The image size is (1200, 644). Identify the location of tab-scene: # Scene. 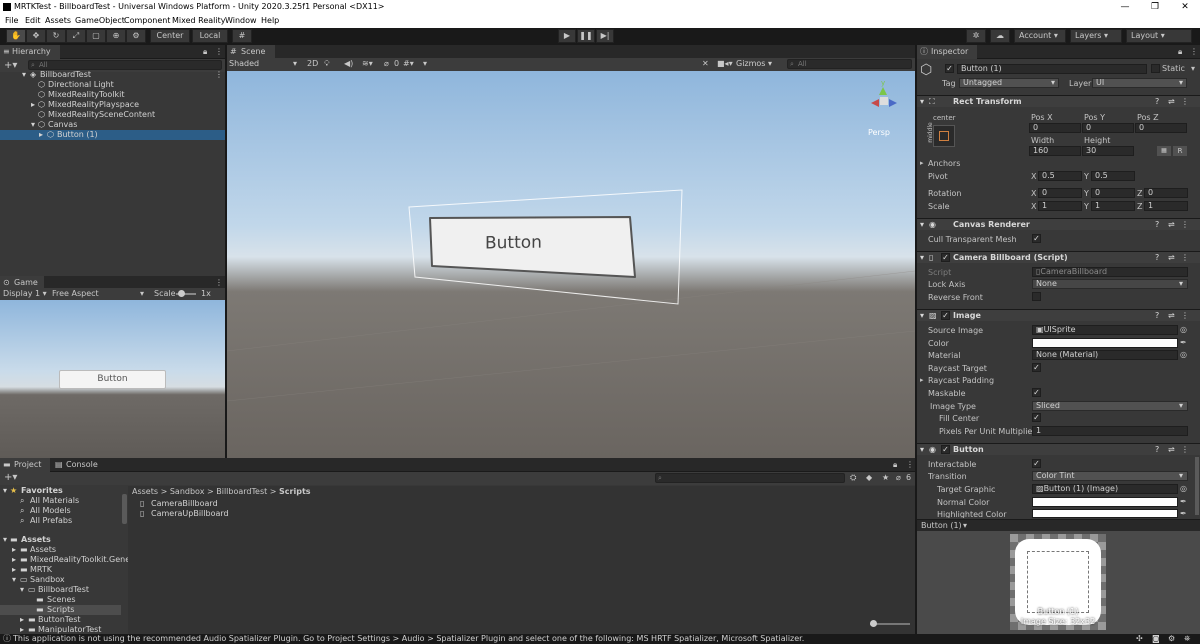
(251, 52).